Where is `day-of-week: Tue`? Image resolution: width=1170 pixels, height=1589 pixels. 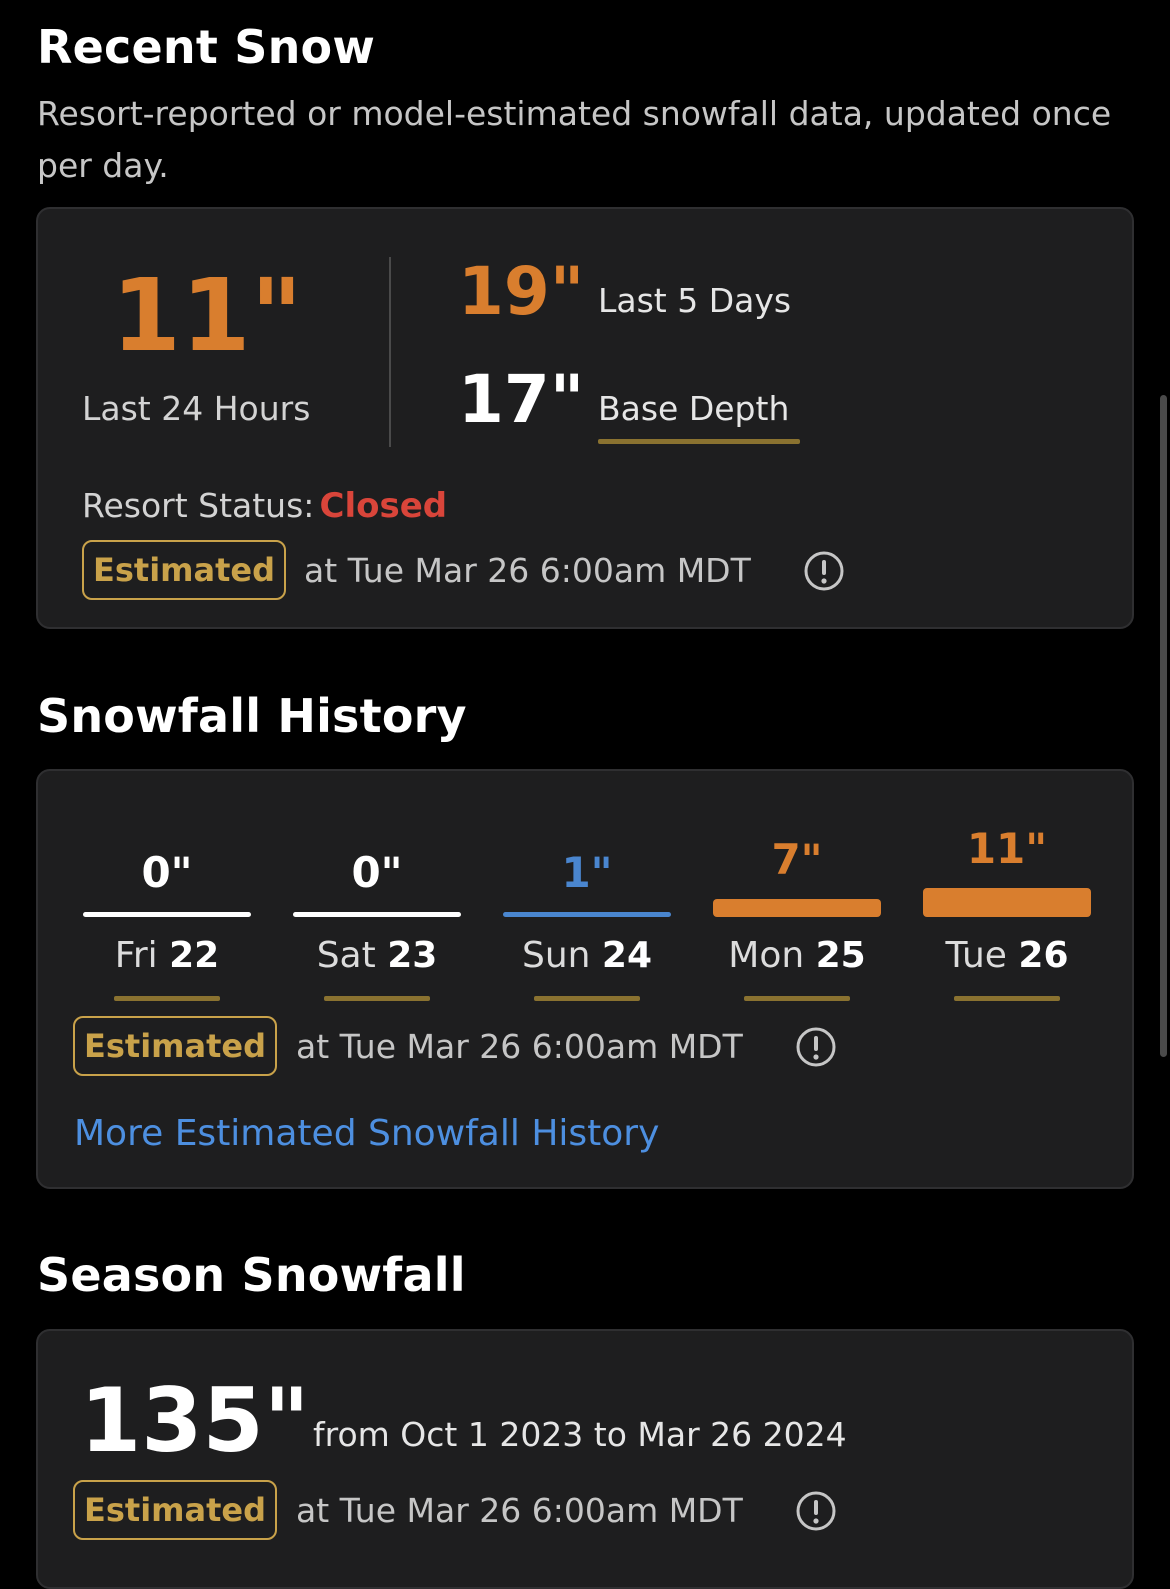 day-of-week: Tue is located at coordinates (976, 955).